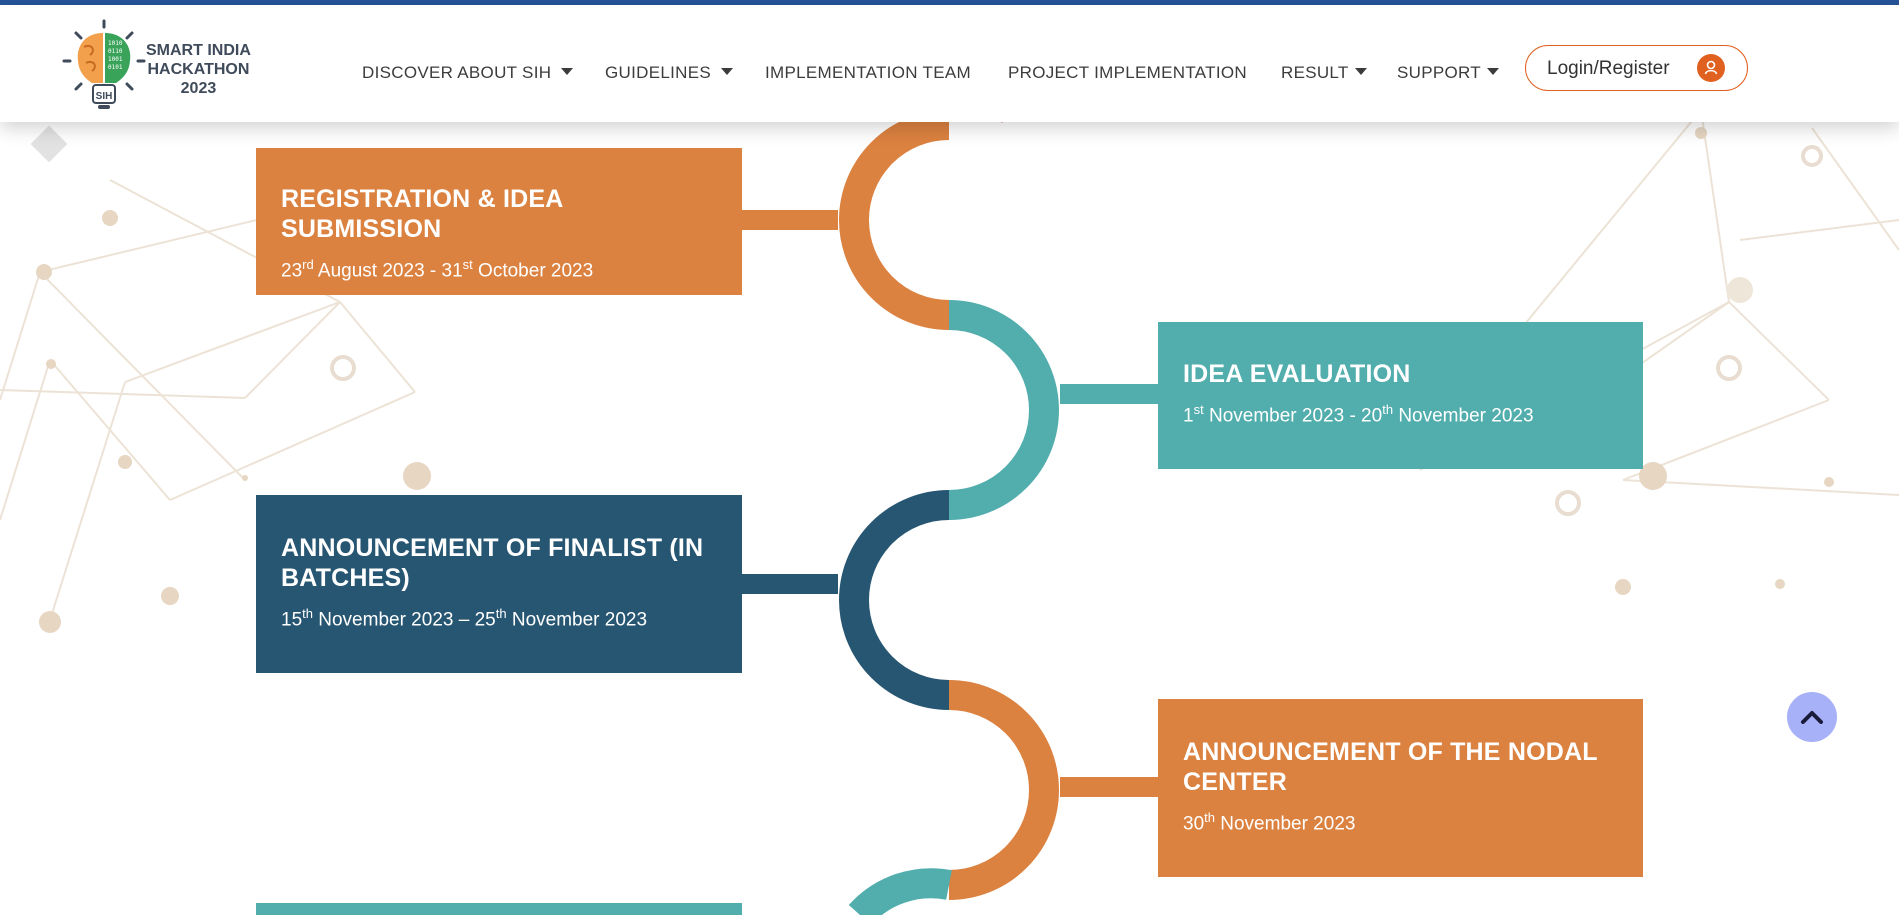  Describe the element at coordinates (1390, 767) in the screenshot. I see `card-title: ANNOUNCEMENT OF THE NODAL CENTER` at that location.